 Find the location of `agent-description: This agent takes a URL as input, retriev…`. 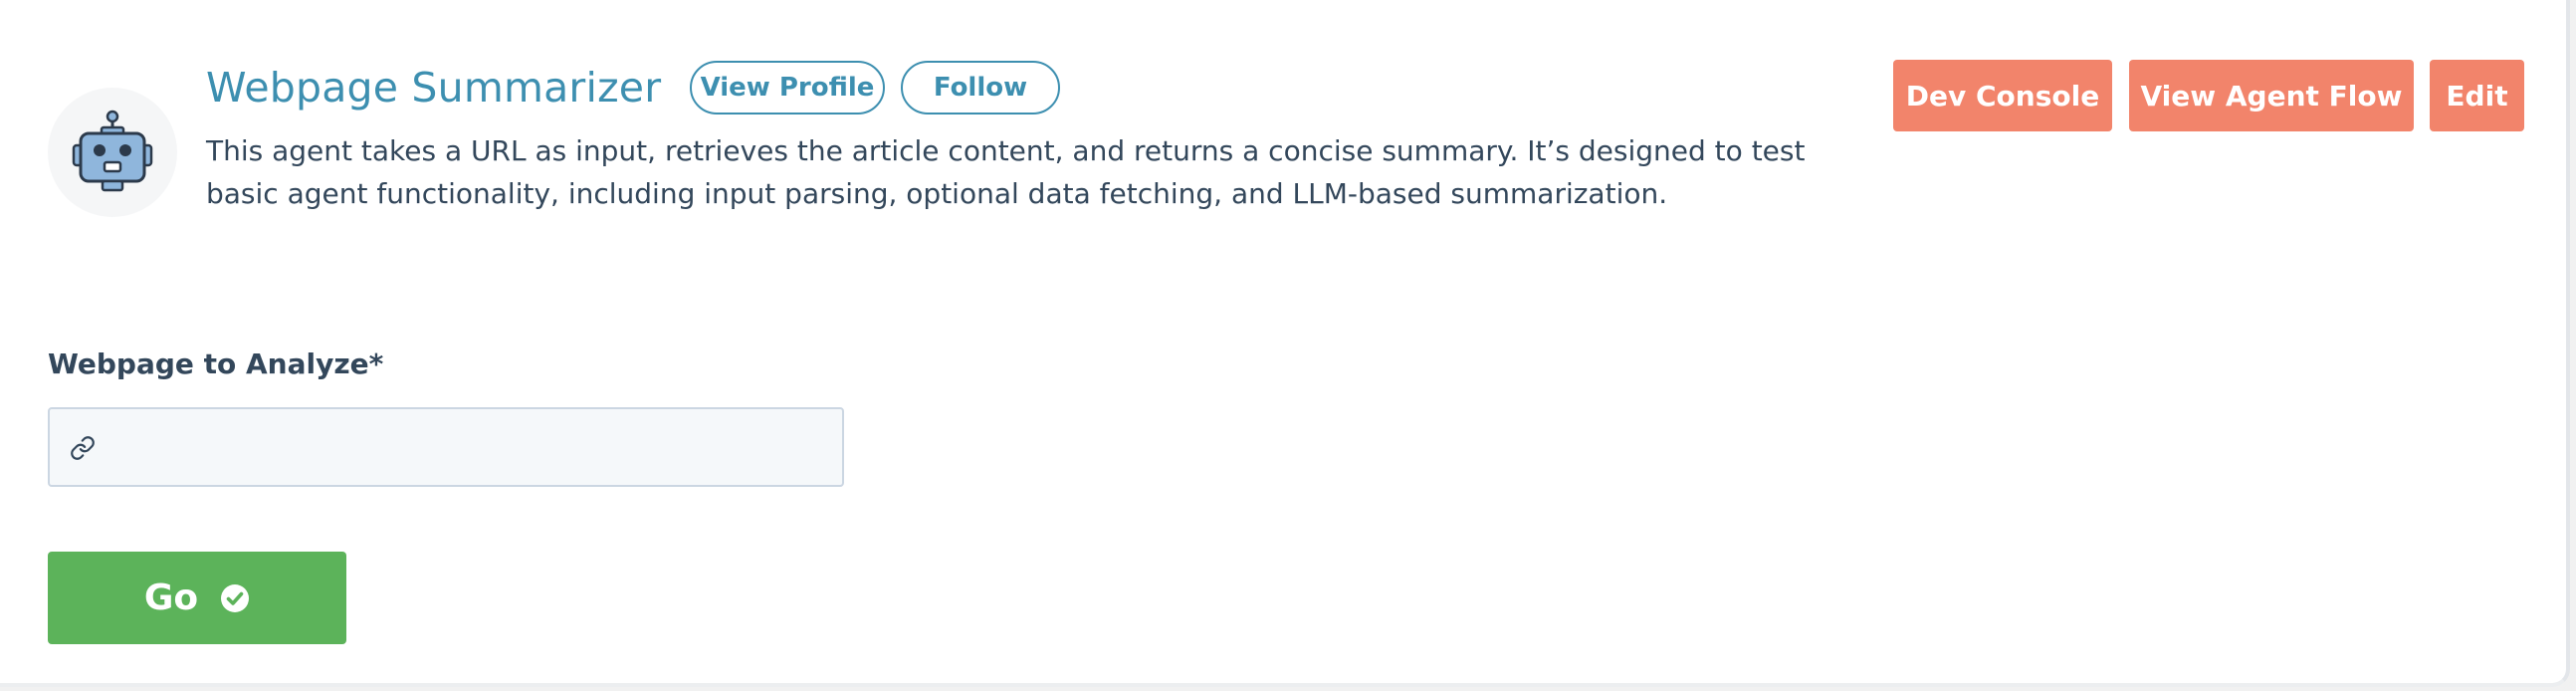

agent-description: This agent takes a URL as input, retriev… is located at coordinates (1006, 172).